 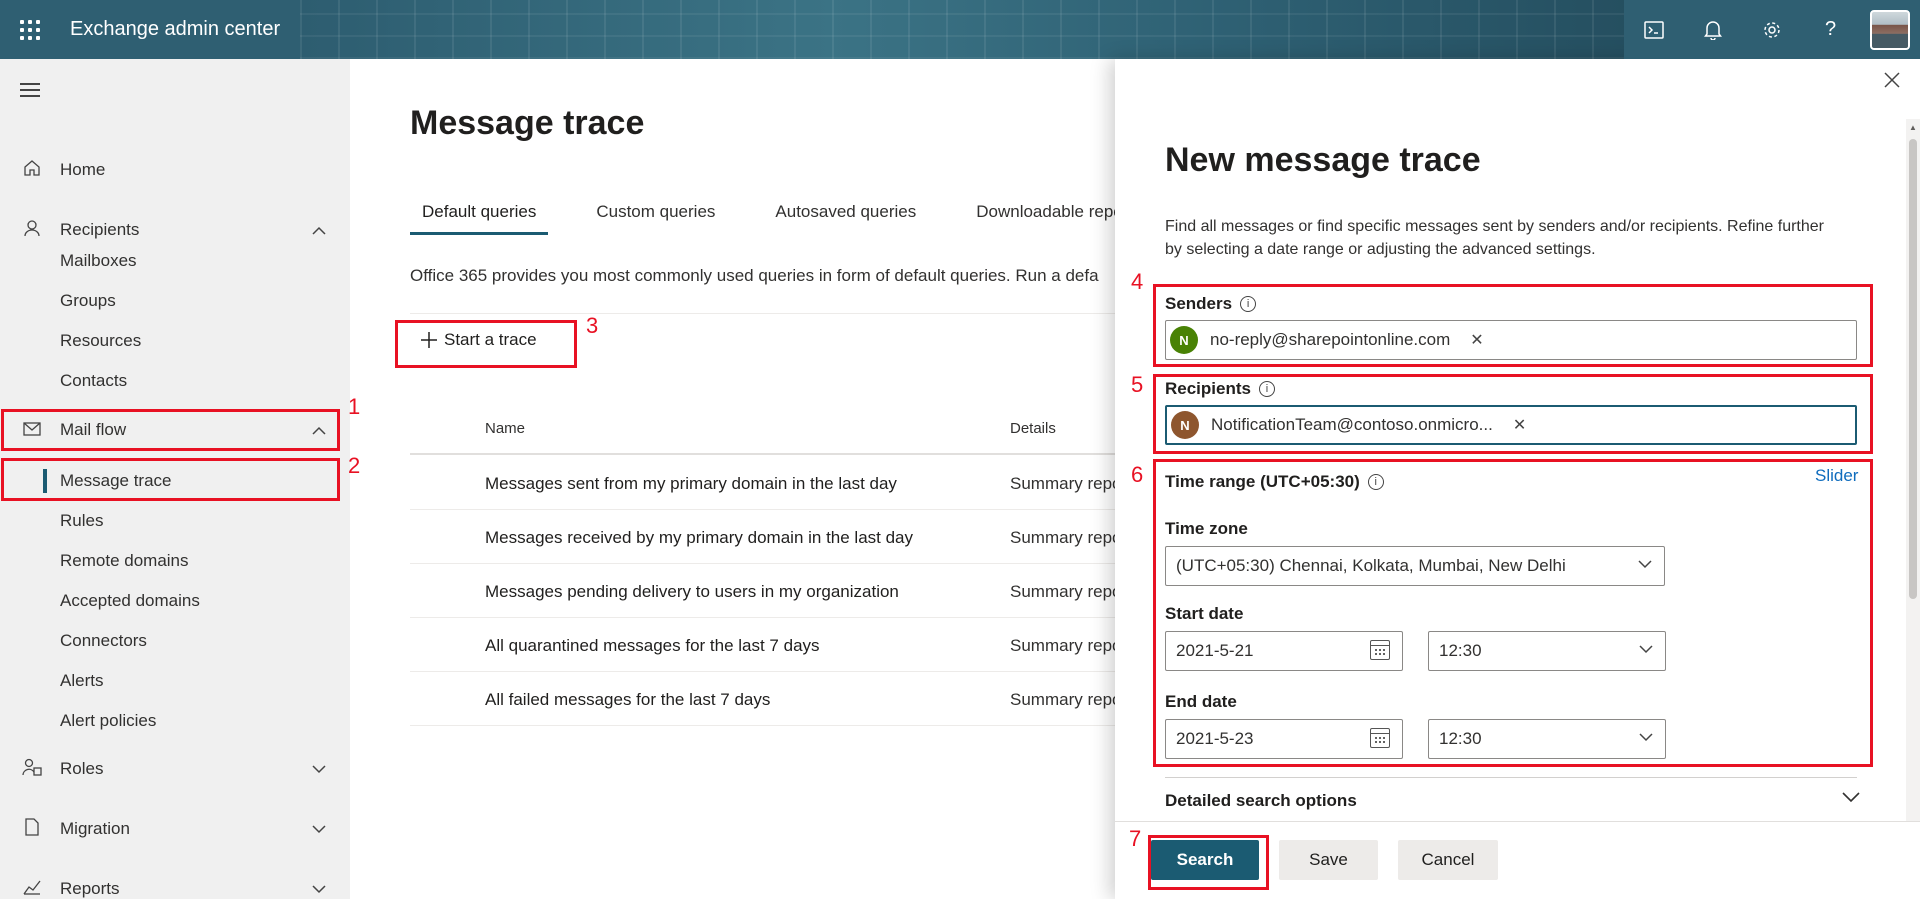 I want to click on page-title: Message trace, so click(x=527, y=123).